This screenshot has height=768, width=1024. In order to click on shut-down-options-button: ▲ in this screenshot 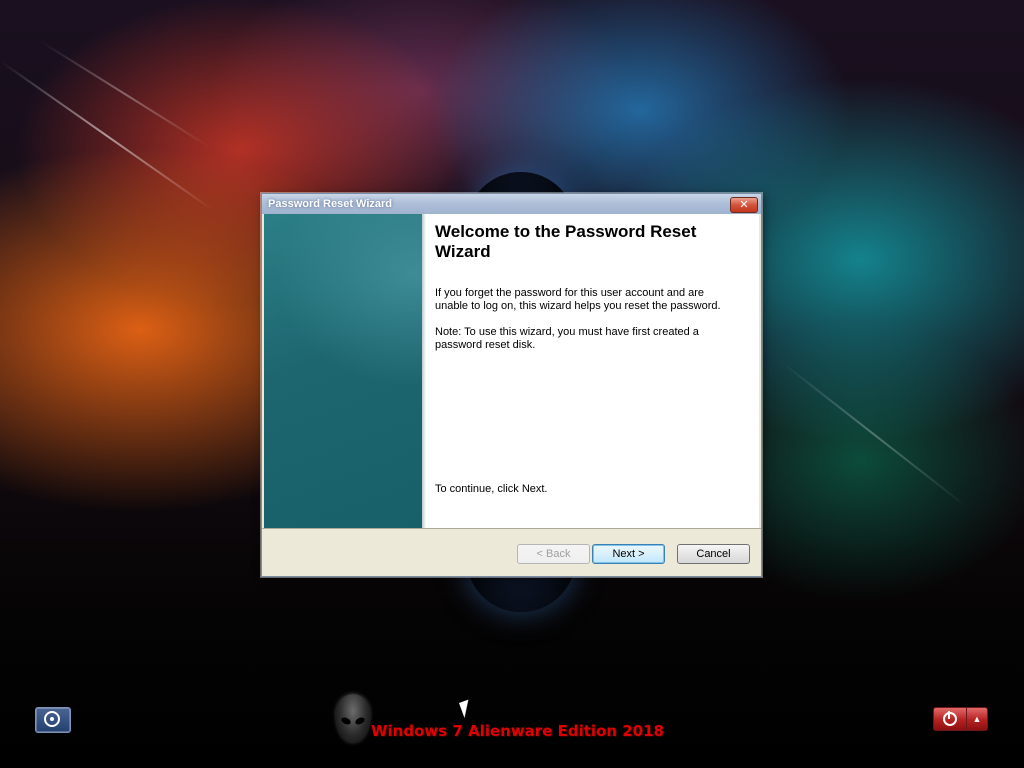, I will do `click(977, 719)`.